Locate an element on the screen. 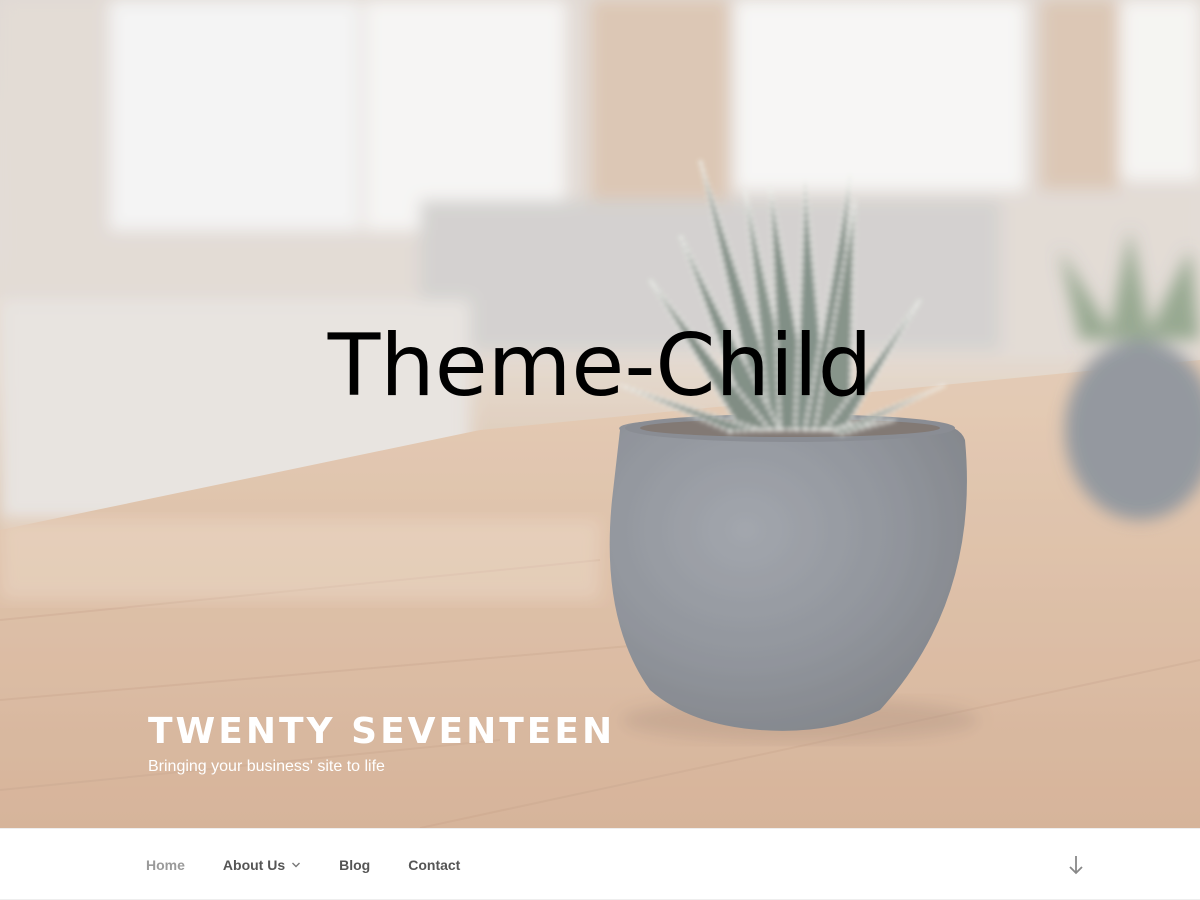 The height and width of the screenshot is (900, 1200). menu-item-label: Blog is located at coordinates (355, 865).